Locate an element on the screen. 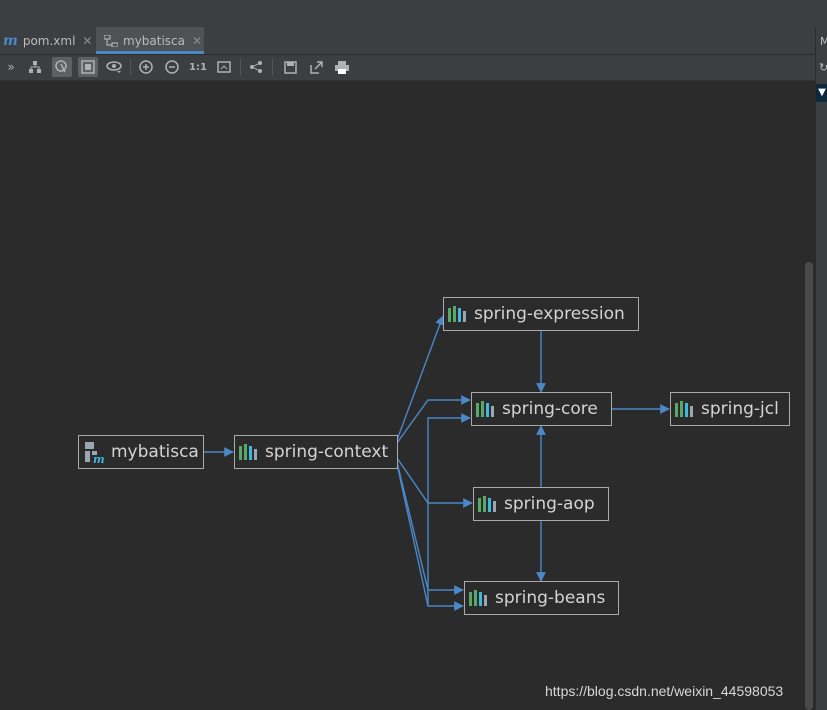 This screenshot has width=827, height=710. node-spring-expression: spring-expression is located at coordinates (541, 314).